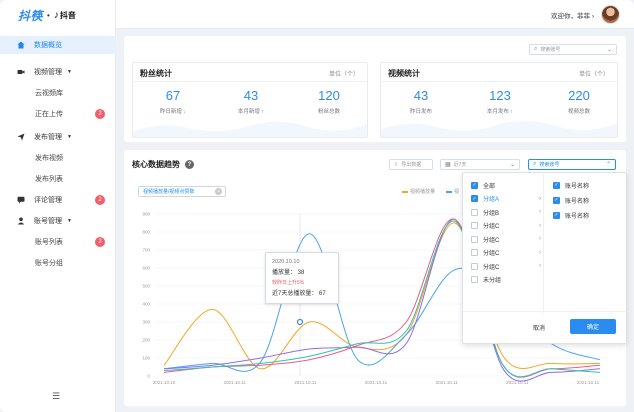 This screenshot has height=412, width=634. I want to click on stat-total-fans: 120 粉丝总数, so click(328, 101).